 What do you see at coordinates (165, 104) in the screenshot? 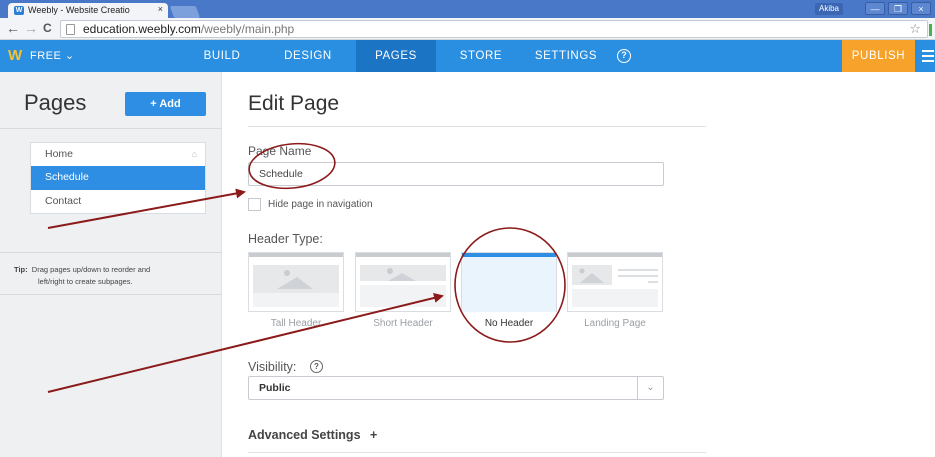
I see `add-page-button: + Add` at bounding box center [165, 104].